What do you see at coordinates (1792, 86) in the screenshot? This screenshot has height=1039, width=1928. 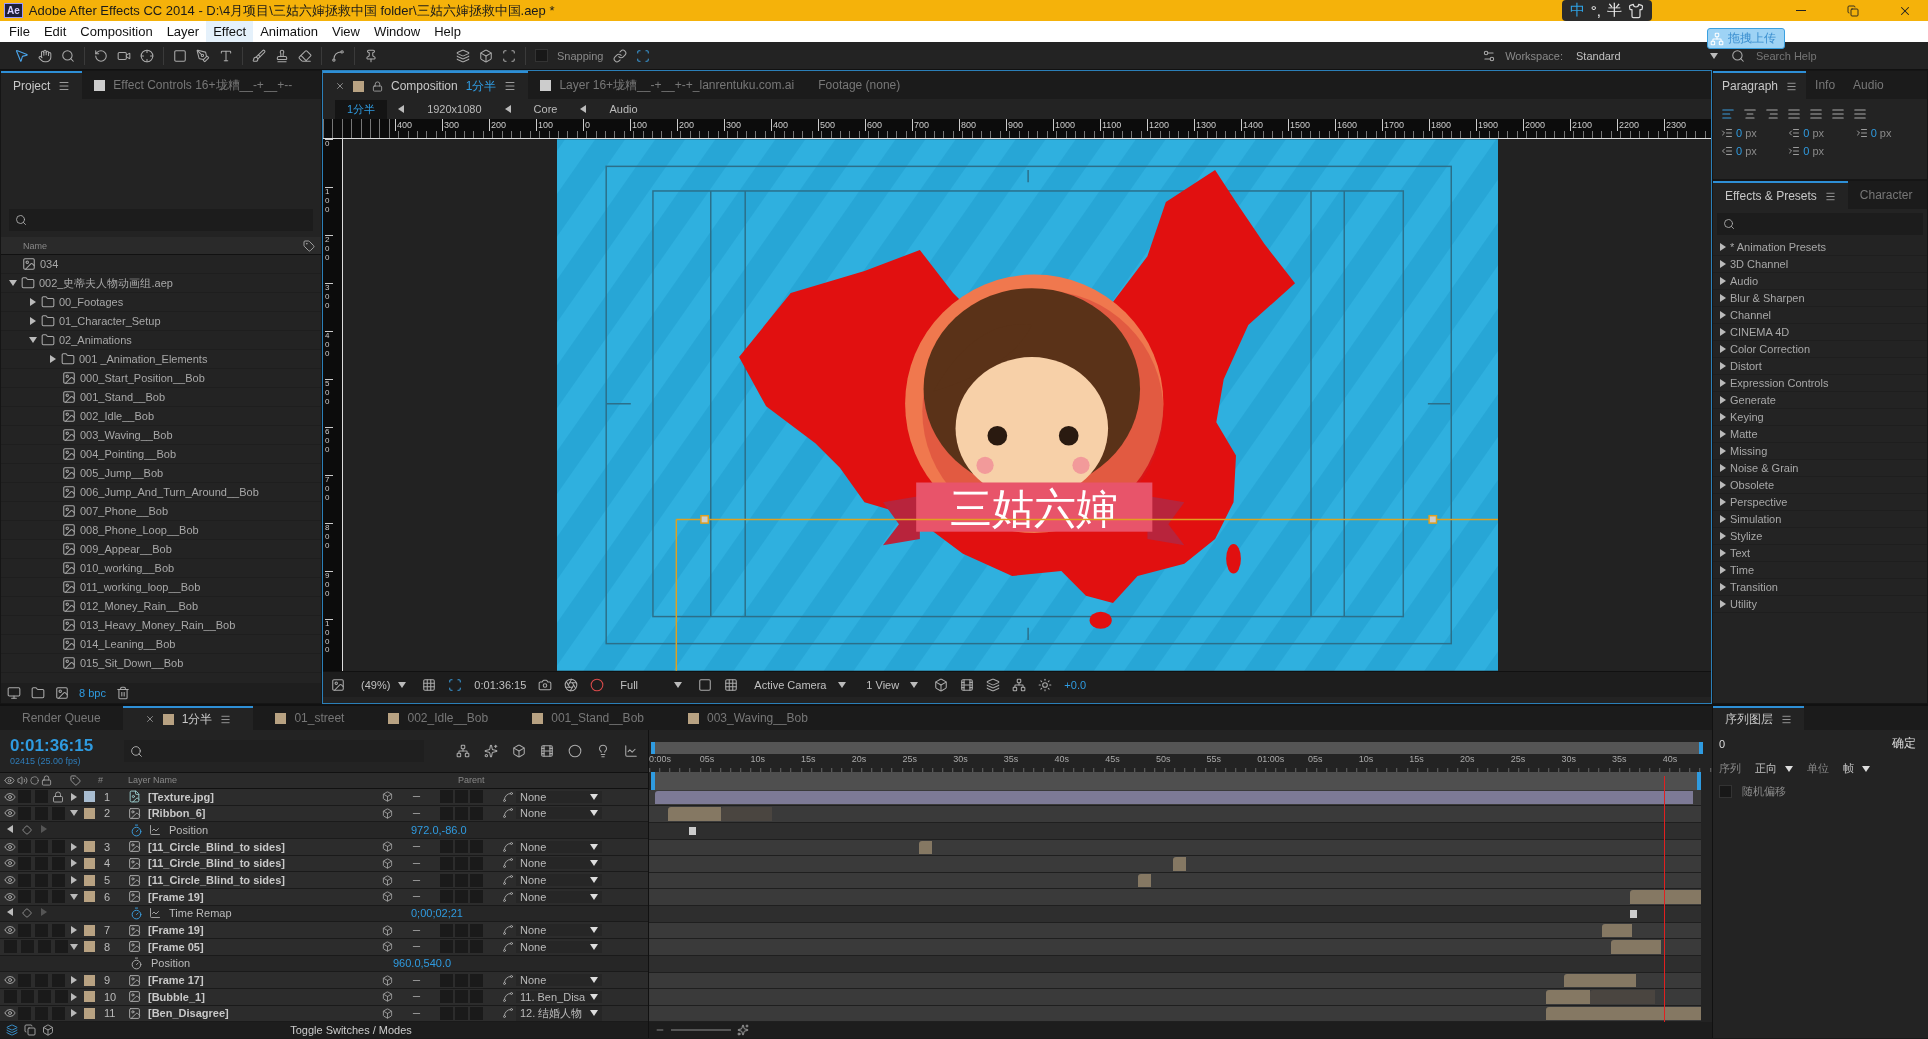 I see `panel-menu-icon` at bounding box center [1792, 86].